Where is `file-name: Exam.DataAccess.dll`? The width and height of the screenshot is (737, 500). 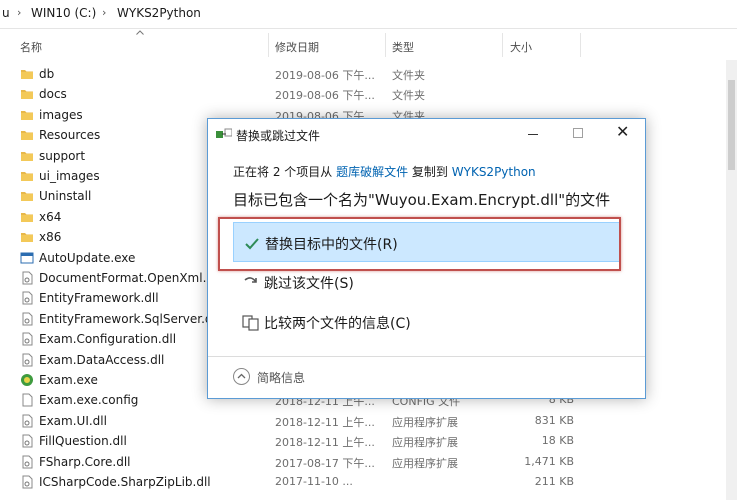
file-name: Exam.DataAccess.dll is located at coordinates (102, 359).